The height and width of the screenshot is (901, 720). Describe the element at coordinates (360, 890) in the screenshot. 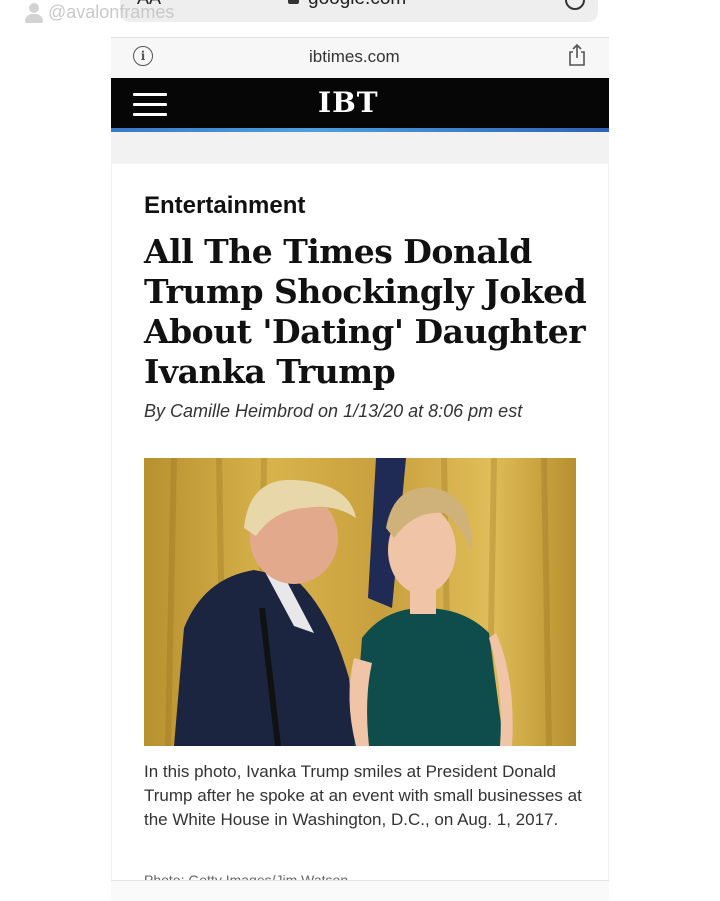

I see `bottom-toolbar-edge` at that location.